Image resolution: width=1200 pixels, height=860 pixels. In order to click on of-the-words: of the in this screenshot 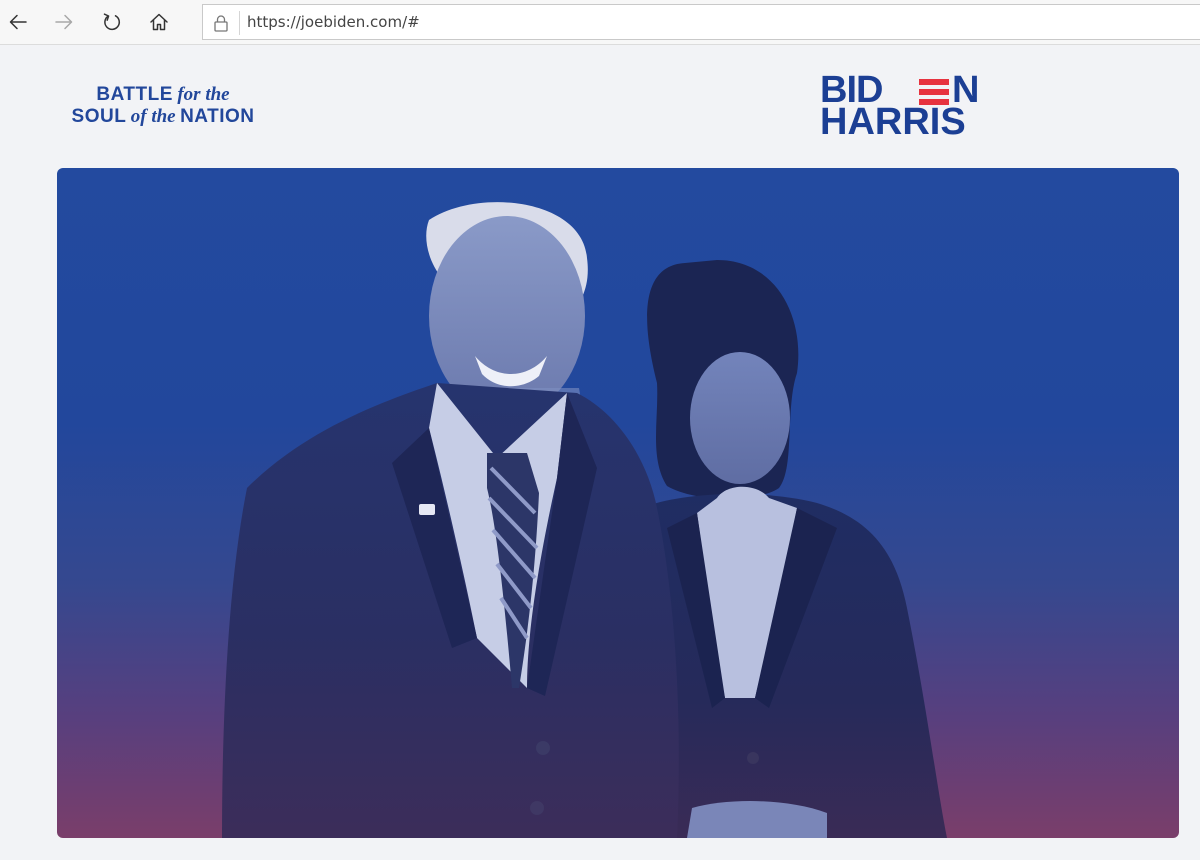, I will do `click(153, 117)`.